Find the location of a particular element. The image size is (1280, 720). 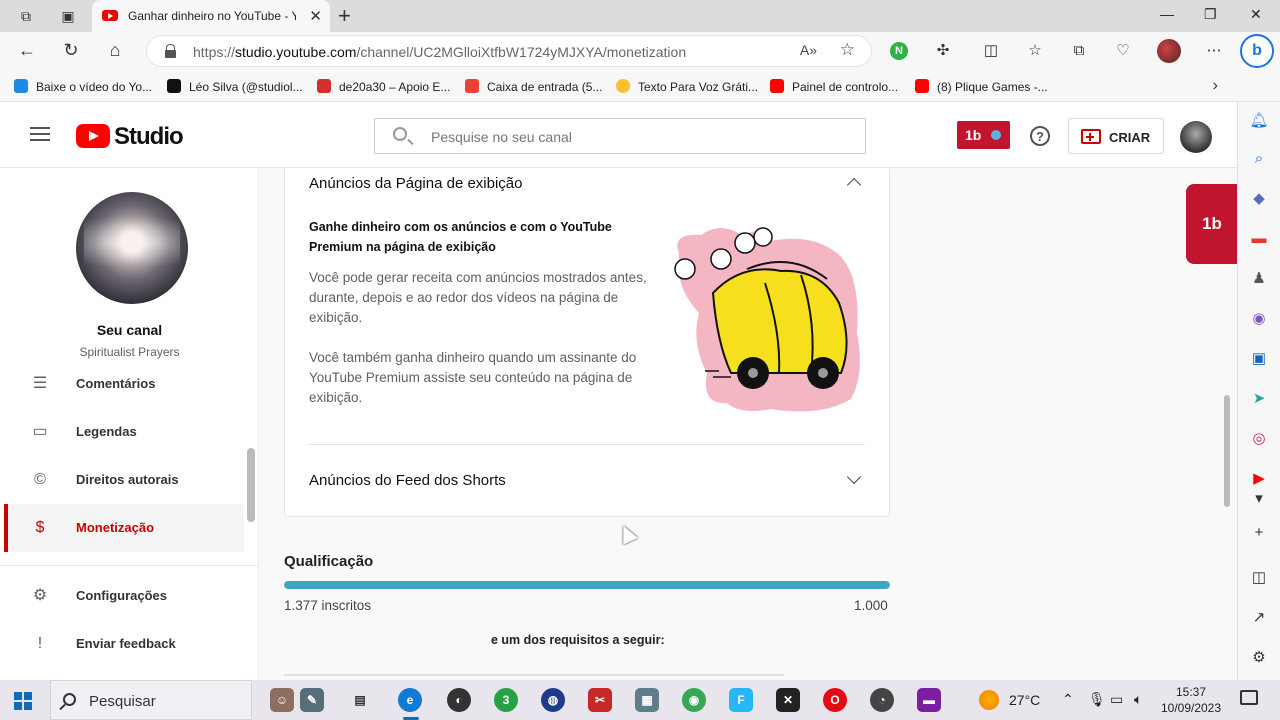

back-button: ← is located at coordinates (27, 50).